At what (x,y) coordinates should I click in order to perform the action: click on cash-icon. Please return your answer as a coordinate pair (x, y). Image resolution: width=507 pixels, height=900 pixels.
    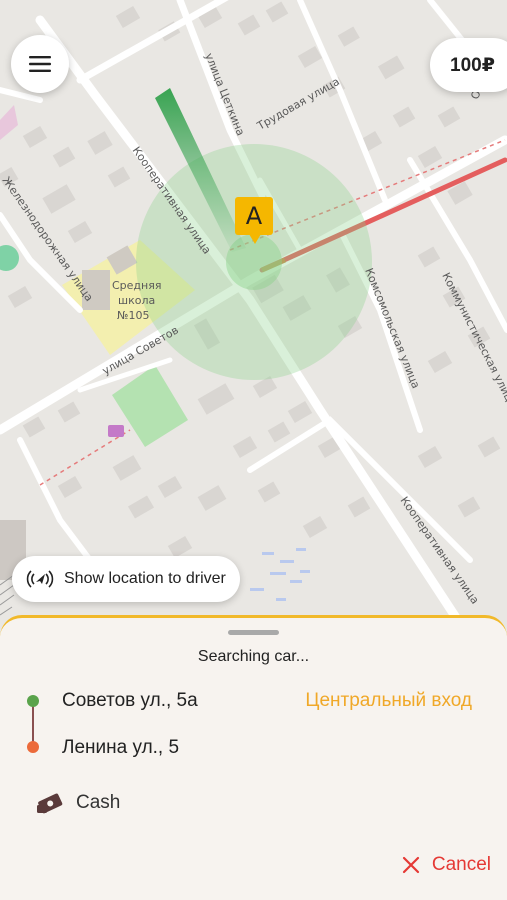
    Looking at the image, I should click on (50, 803).